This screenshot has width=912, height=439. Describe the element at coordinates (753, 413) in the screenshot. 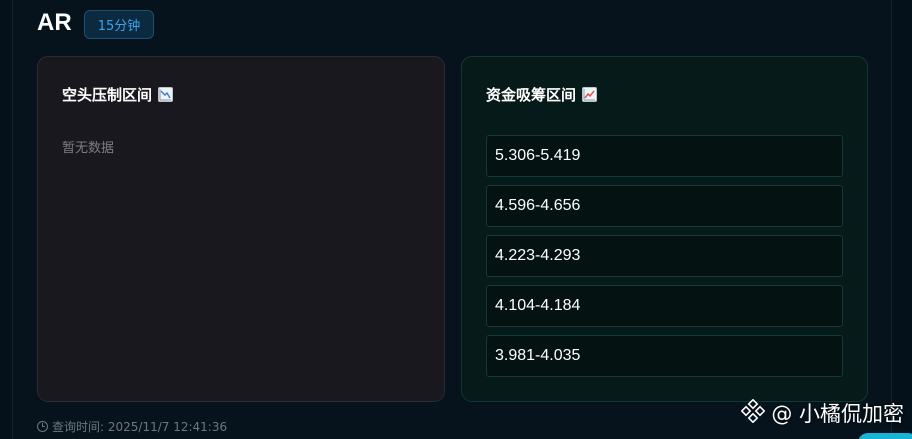

I see `diamond-logo-icon` at that location.